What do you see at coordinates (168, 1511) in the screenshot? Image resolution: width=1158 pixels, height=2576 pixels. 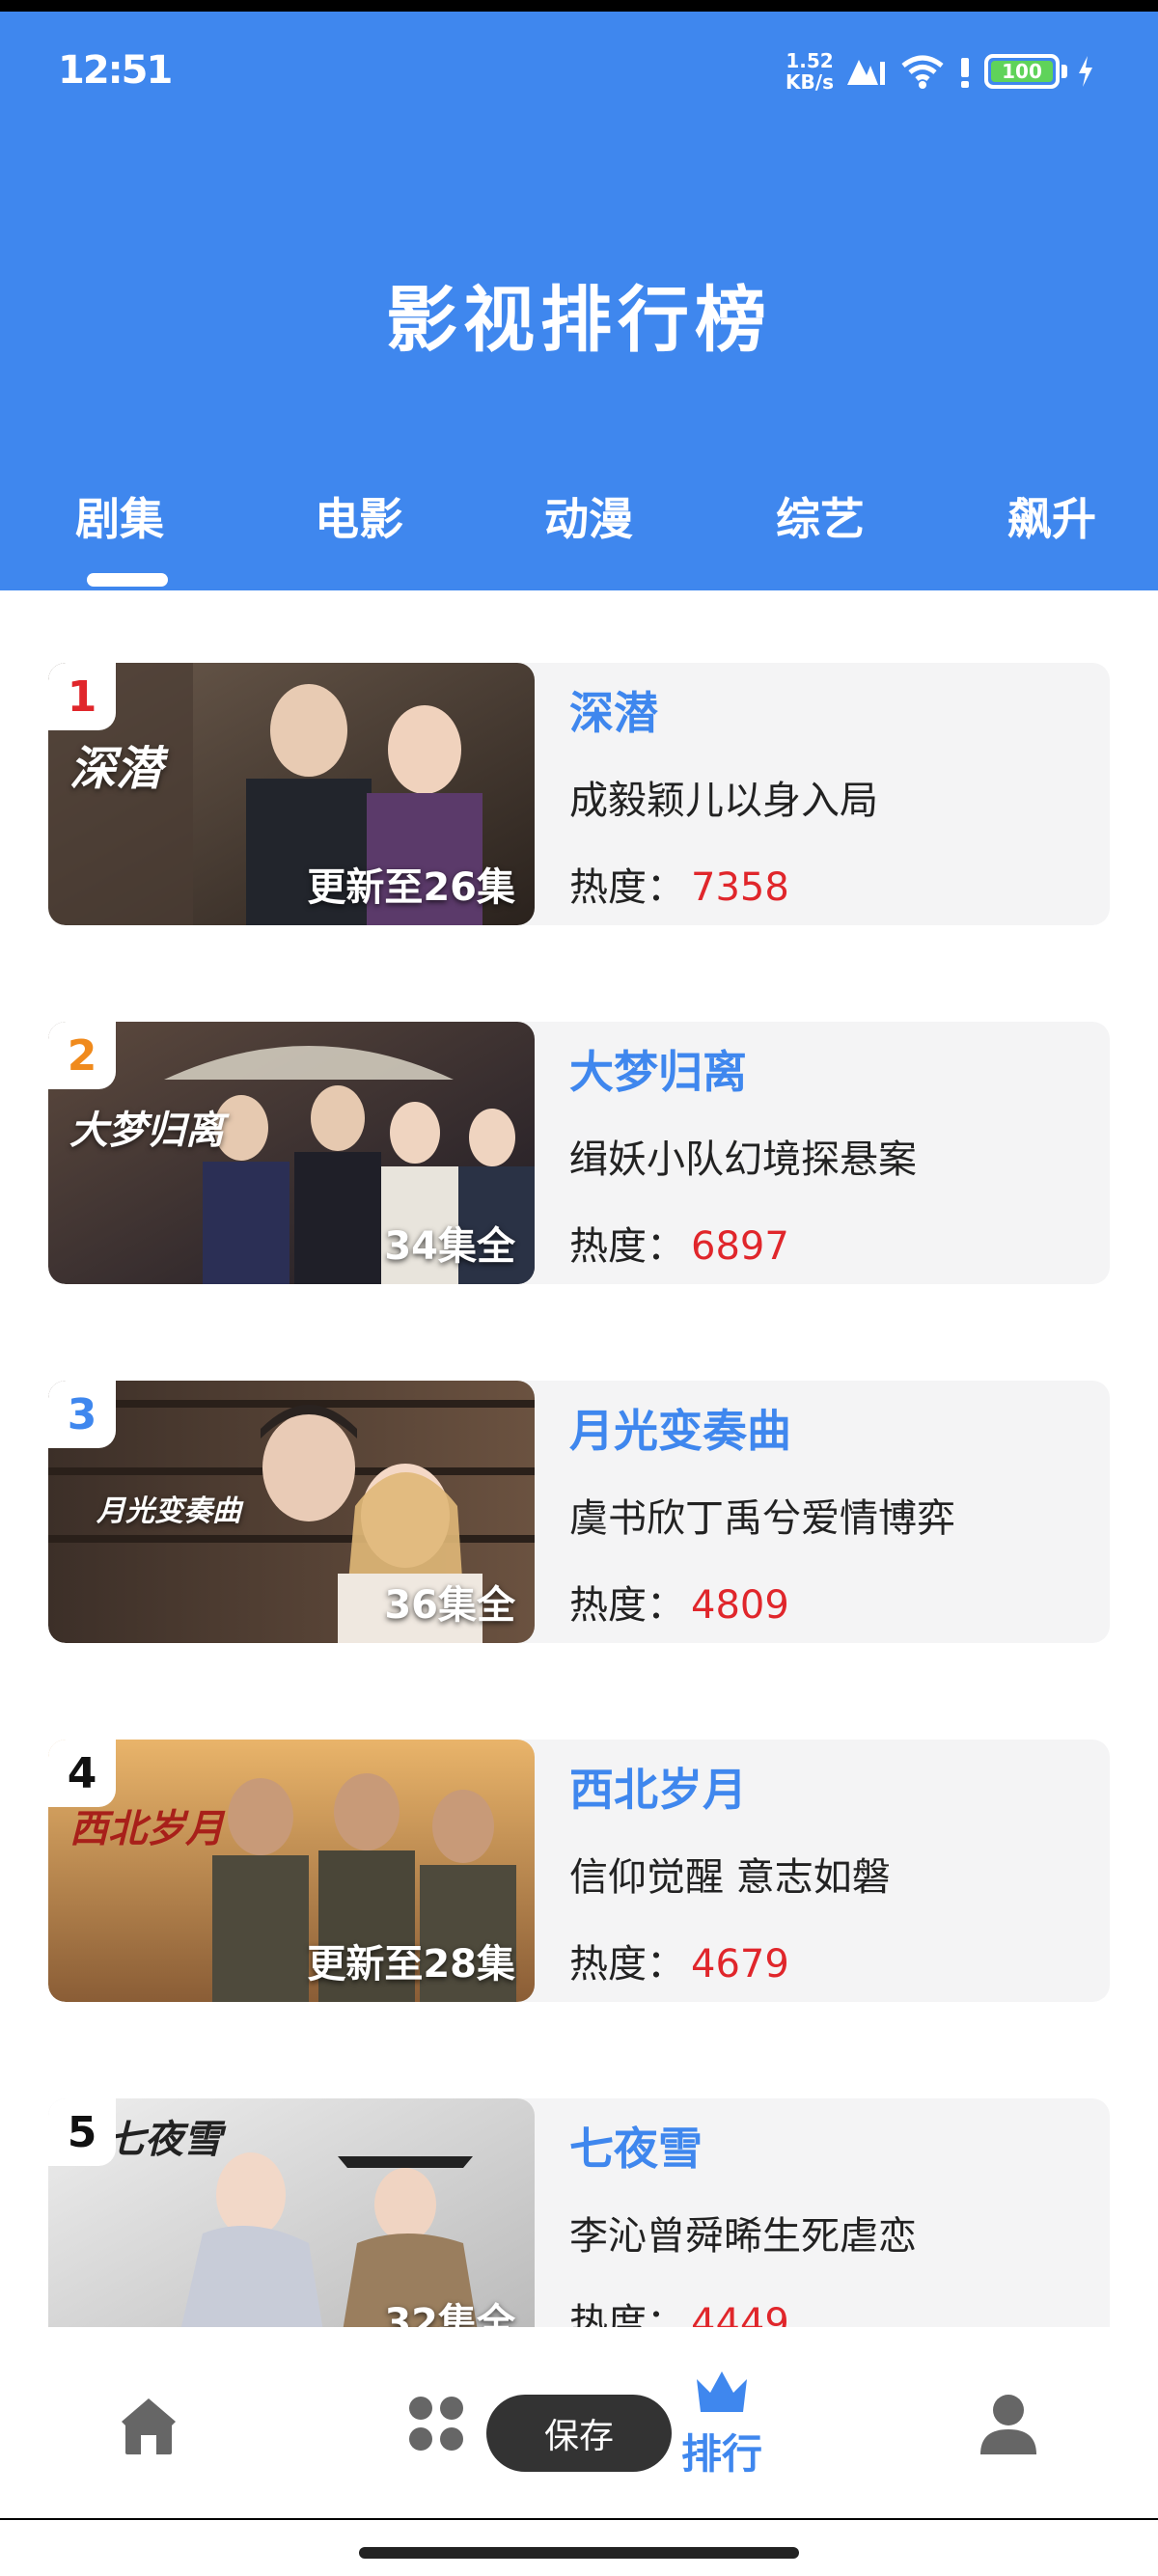 I see `poster-title-text: 月光变奏曲` at bounding box center [168, 1511].